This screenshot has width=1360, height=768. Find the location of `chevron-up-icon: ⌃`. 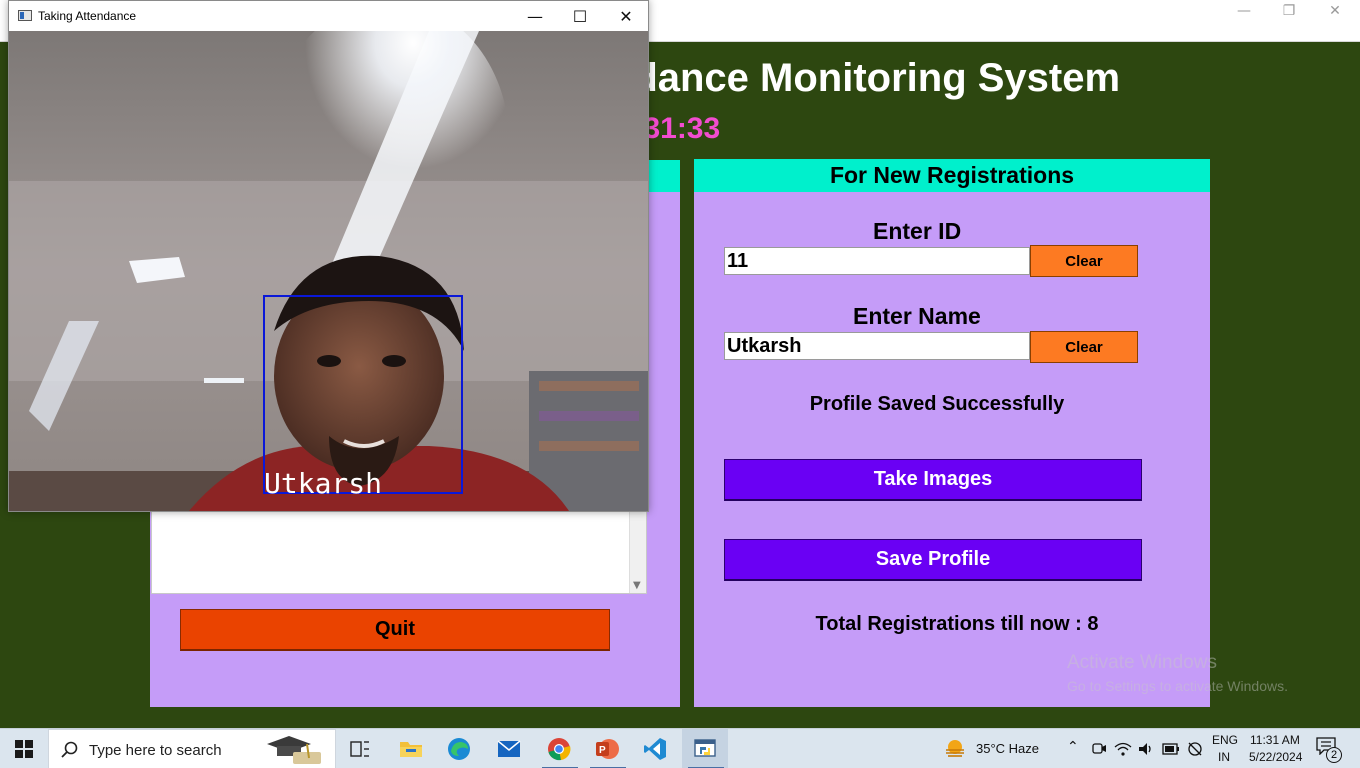

chevron-up-icon: ⌃ is located at coordinates (1073, 747).